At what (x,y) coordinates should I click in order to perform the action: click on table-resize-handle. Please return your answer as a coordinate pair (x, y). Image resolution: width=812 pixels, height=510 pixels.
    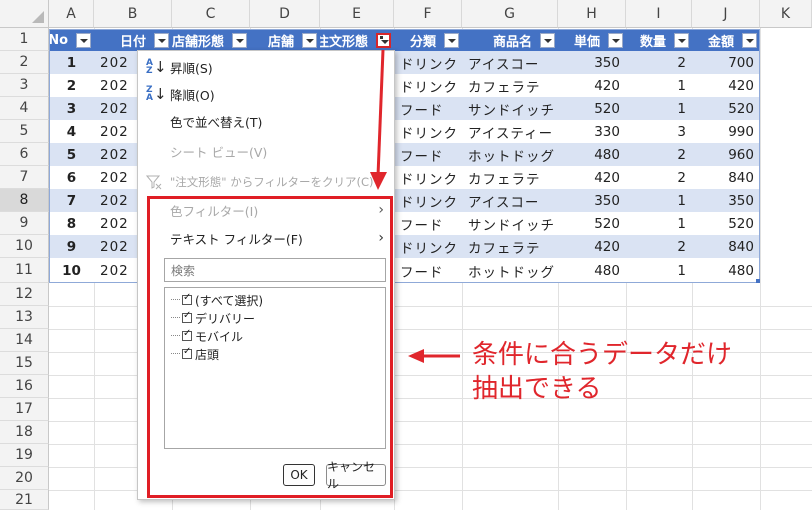
    Looking at the image, I should click on (758, 281).